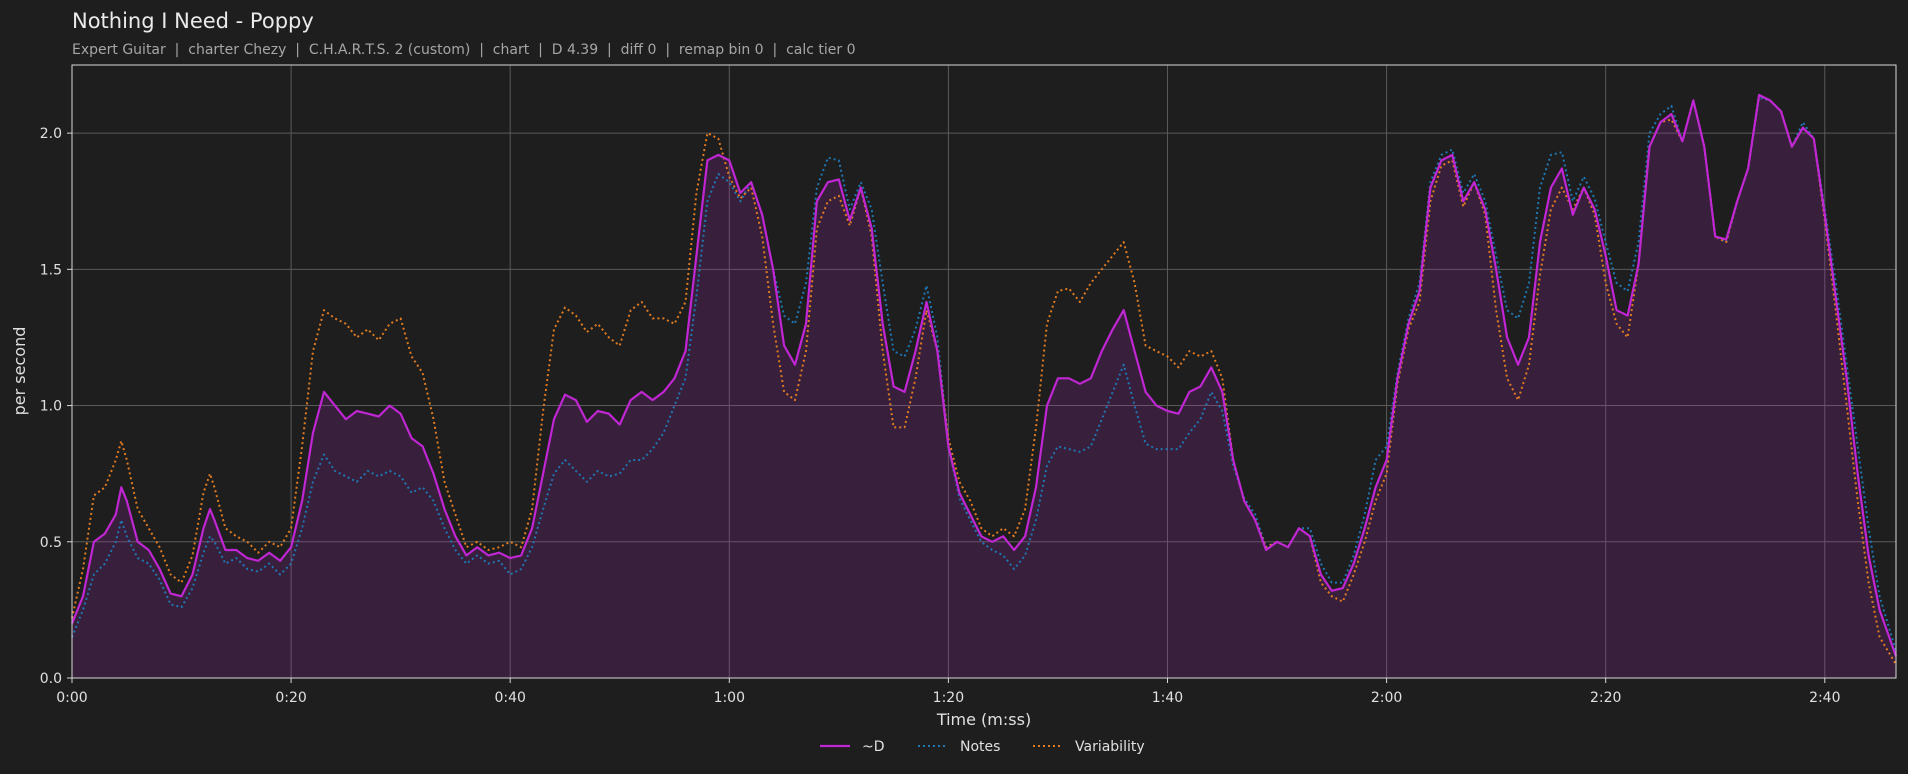 The height and width of the screenshot is (774, 1908). What do you see at coordinates (948, 698) in the screenshot?
I see `x-tick-label: 1:20` at bounding box center [948, 698].